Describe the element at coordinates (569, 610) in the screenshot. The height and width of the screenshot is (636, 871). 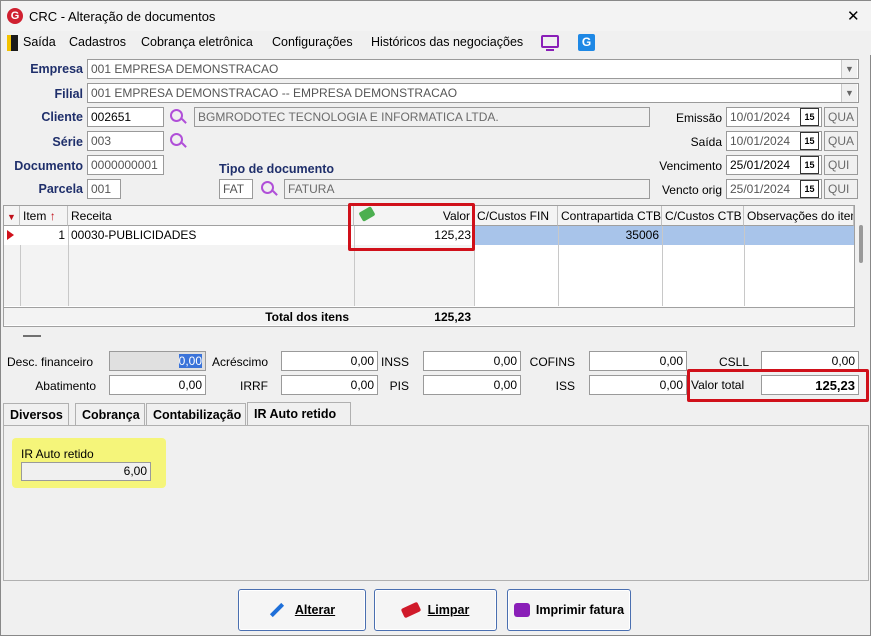
I see `imprimir-fatura-button: Imprimir fatura` at that location.